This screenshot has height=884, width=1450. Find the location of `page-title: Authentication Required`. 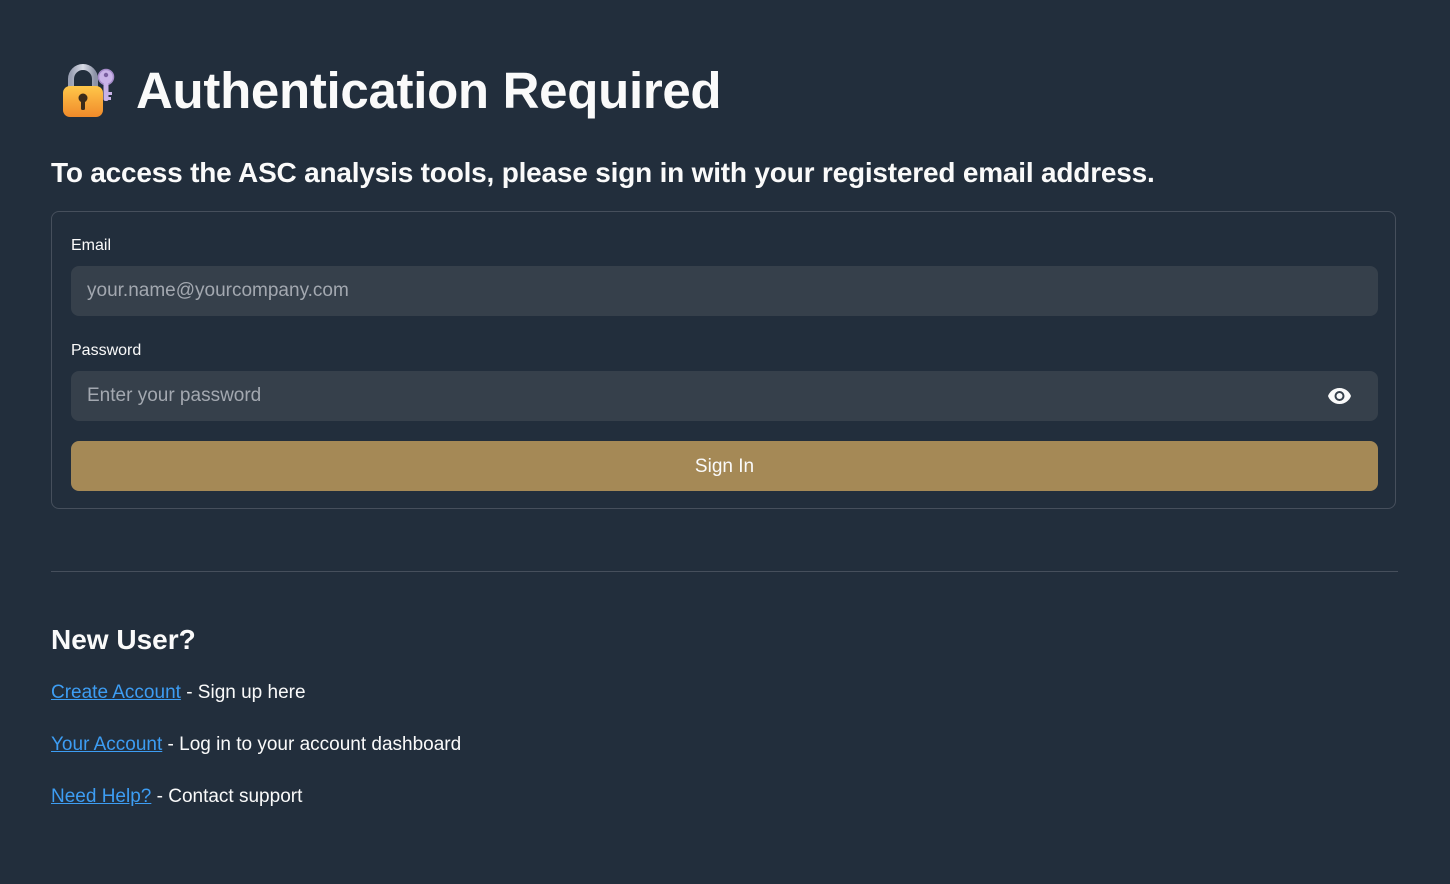

page-title: Authentication Required is located at coordinates (429, 90).